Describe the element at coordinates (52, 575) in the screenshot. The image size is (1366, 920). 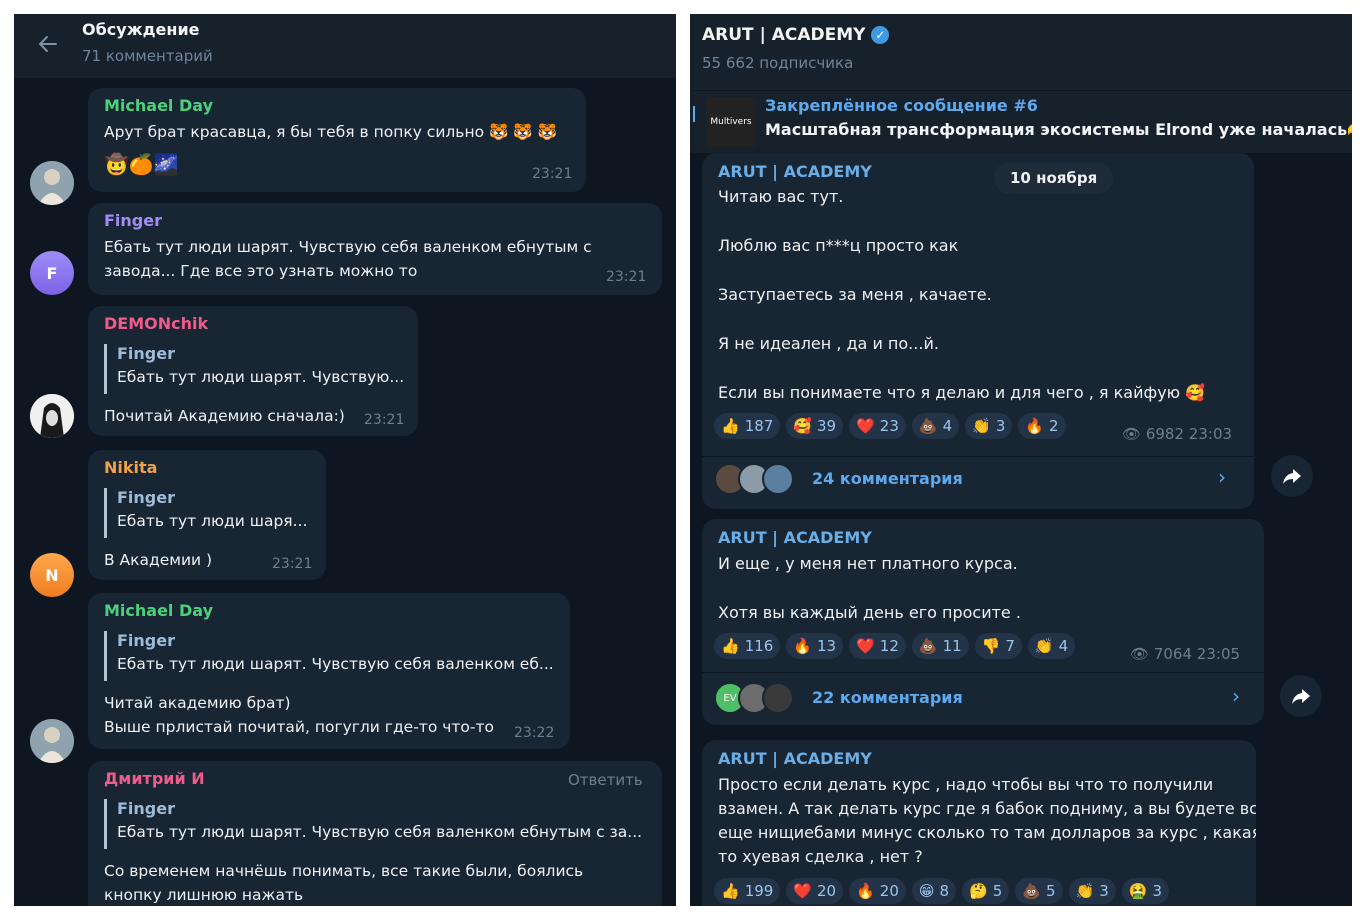
I see `avatar: N` at that location.